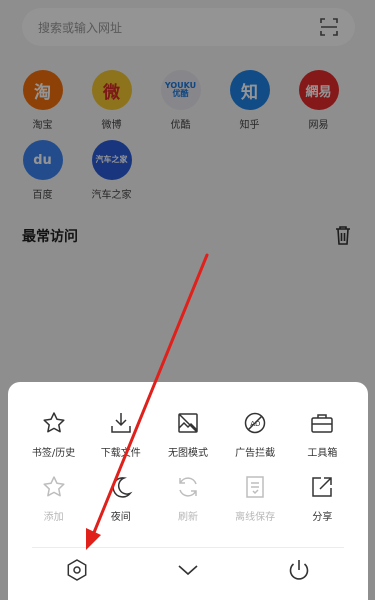  What do you see at coordinates (322, 517) in the screenshot?
I see `menu-label: 分享` at bounding box center [322, 517].